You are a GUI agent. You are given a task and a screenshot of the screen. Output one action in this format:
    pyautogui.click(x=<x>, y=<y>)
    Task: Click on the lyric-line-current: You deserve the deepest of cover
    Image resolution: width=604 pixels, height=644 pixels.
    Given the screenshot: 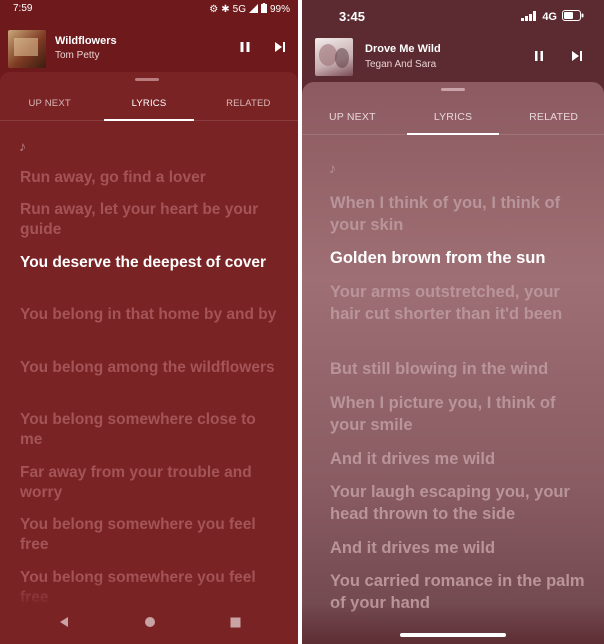 What is the action you would take?
    pyautogui.click(x=143, y=262)
    